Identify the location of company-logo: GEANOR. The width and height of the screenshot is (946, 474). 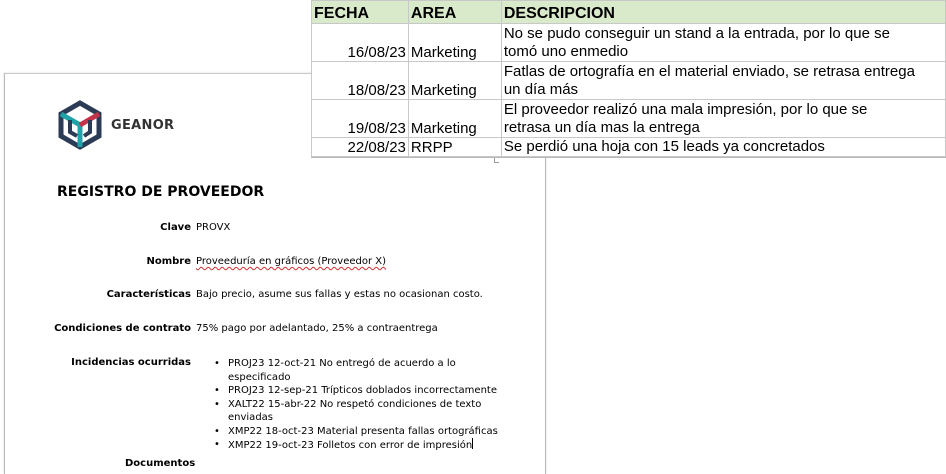
(114, 125).